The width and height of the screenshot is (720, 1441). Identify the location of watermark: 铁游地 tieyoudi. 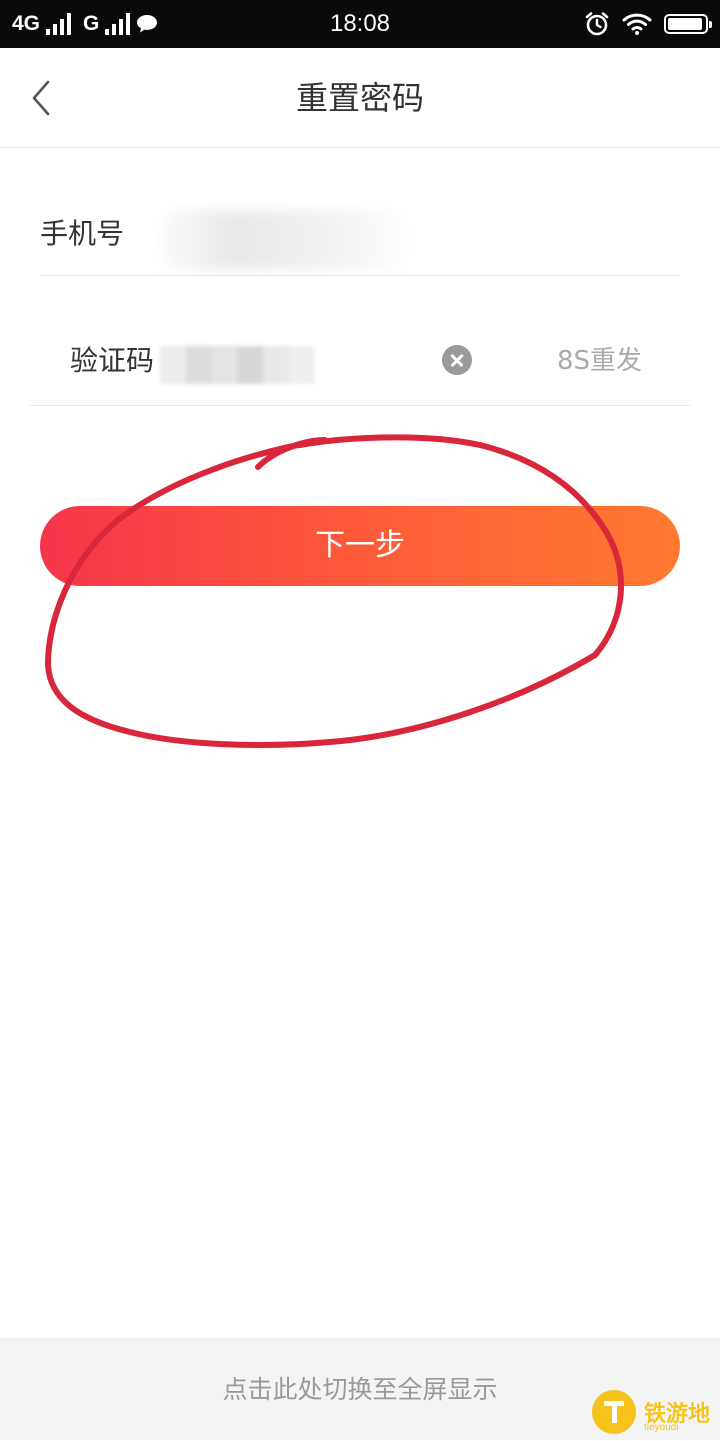
(653, 1413).